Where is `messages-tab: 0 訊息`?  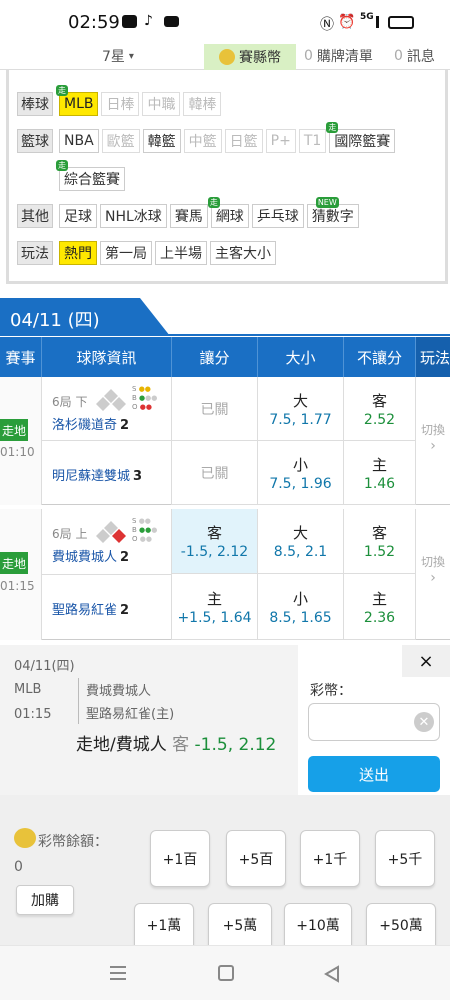 messages-tab: 0 訊息 is located at coordinates (414, 56).